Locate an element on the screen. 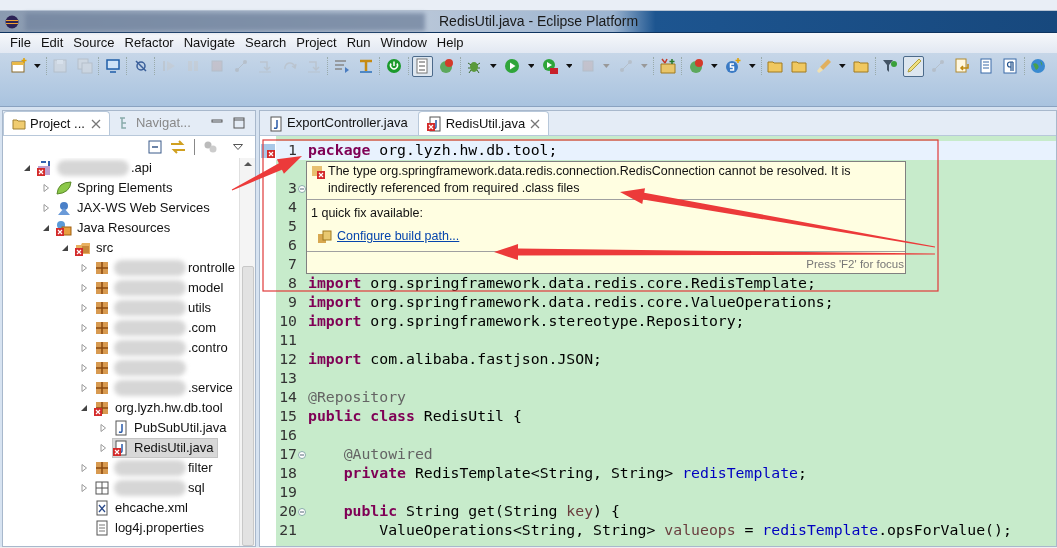 The image size is (1057, 548). menu-item: Project is located at coordinates (316, 43).